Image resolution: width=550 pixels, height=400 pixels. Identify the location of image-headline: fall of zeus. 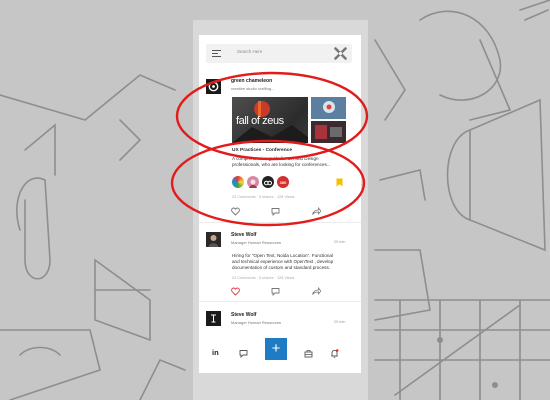
(260, 121).